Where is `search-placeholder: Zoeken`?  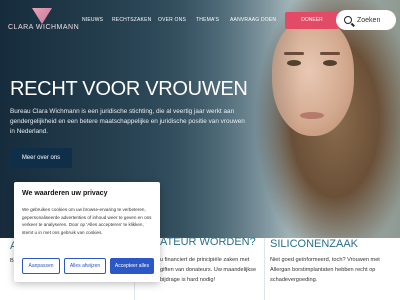
search-placeholder: Zoeken is located at coordinates (369, 20).